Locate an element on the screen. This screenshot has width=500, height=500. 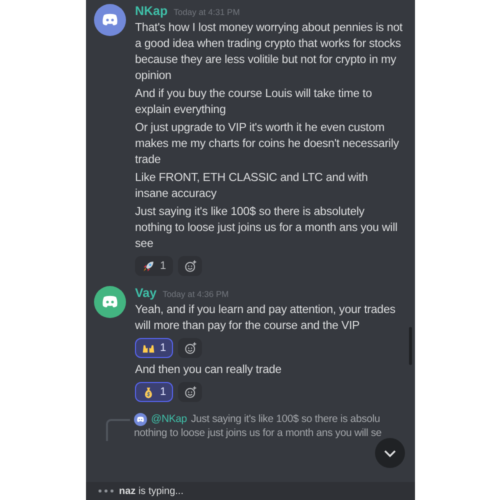
timestamp: Today at 4:36 PM is located at coordinates (195, 294).